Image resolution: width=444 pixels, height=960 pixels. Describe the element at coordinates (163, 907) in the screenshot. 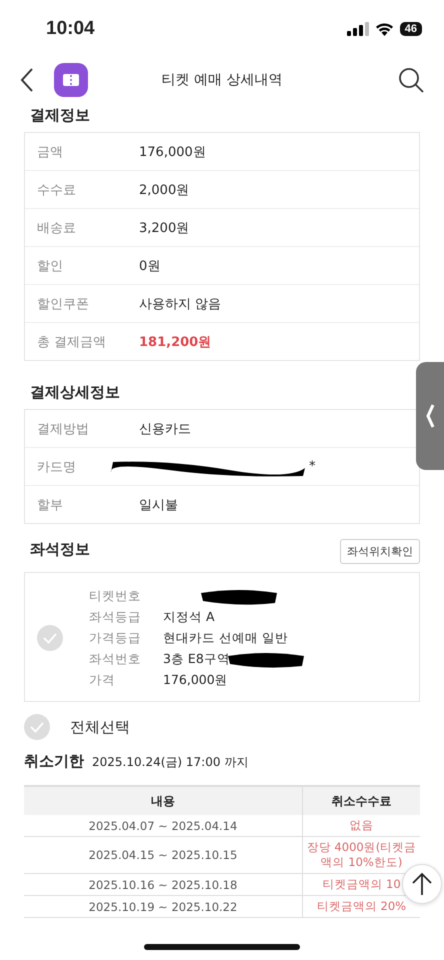

I see `period-cell: 2025.10.19 ~ 2025.10.22` at that location.